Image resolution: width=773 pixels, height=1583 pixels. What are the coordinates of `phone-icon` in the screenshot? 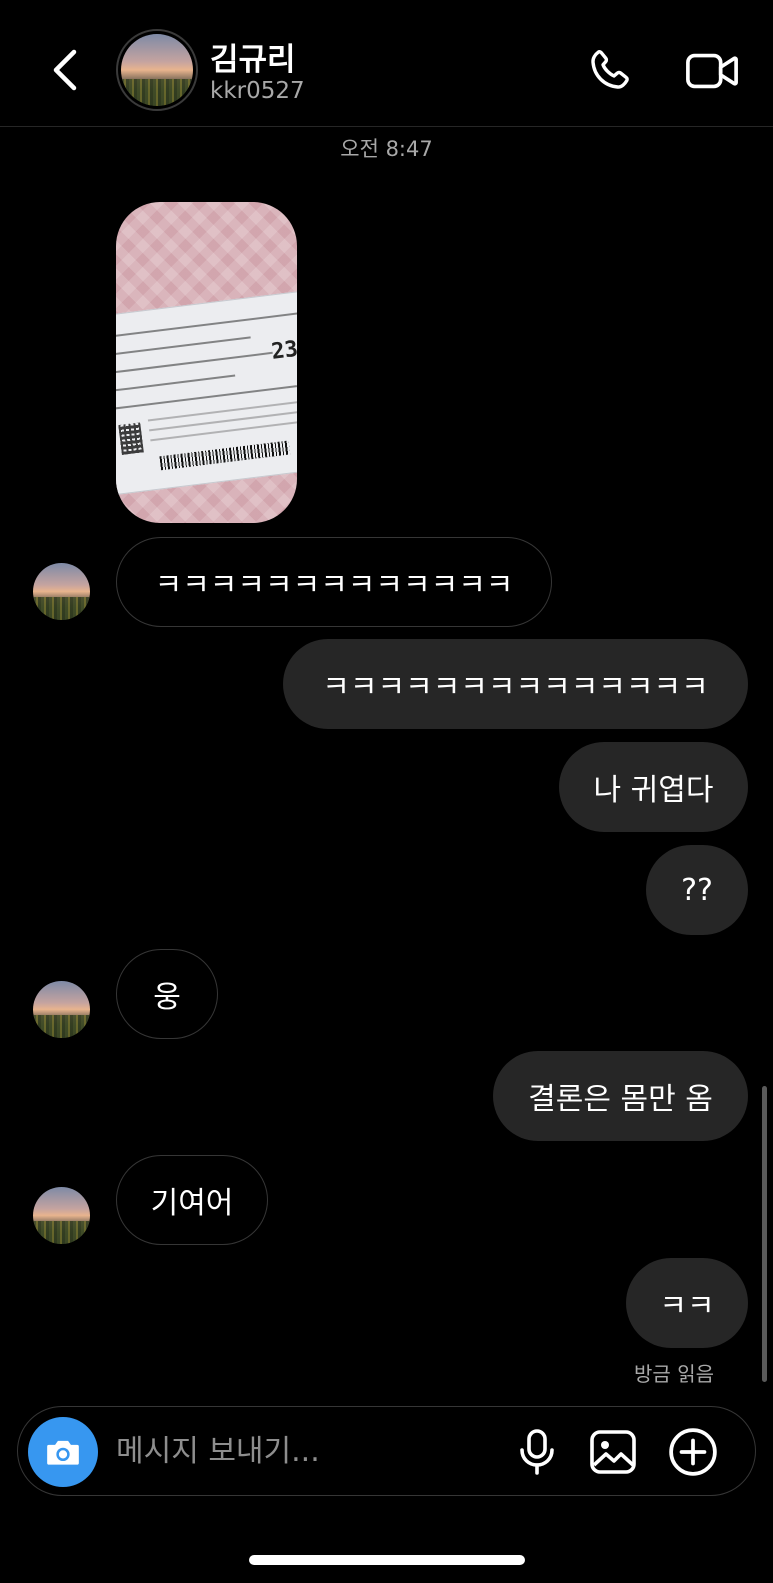 It's located at (610, 69).